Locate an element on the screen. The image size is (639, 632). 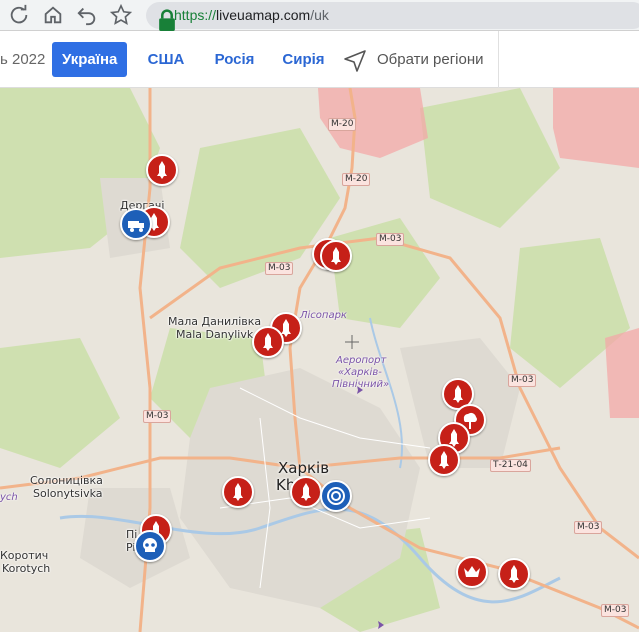
nav-divider is located at coordinates (498, 59).